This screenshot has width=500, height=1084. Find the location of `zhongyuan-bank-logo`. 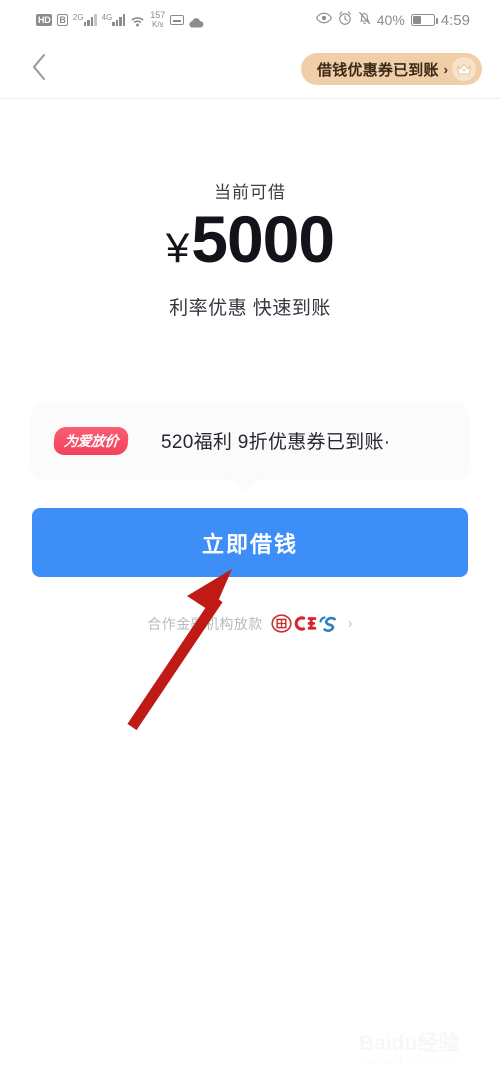

zhongyuan-bank-logo is located at coordinates (281, 623).